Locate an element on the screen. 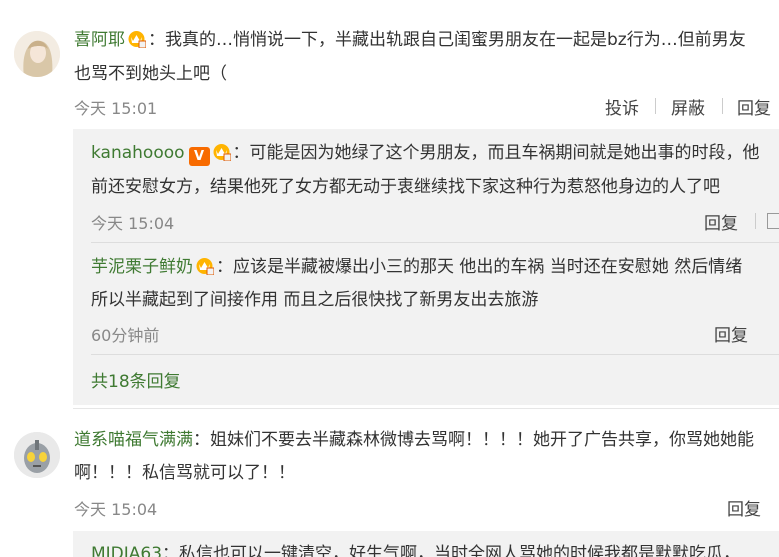 Image resolution: width=779 pixels, height=557 pixels. avatar-ultraman-icon is located at coordinates (37, 455).